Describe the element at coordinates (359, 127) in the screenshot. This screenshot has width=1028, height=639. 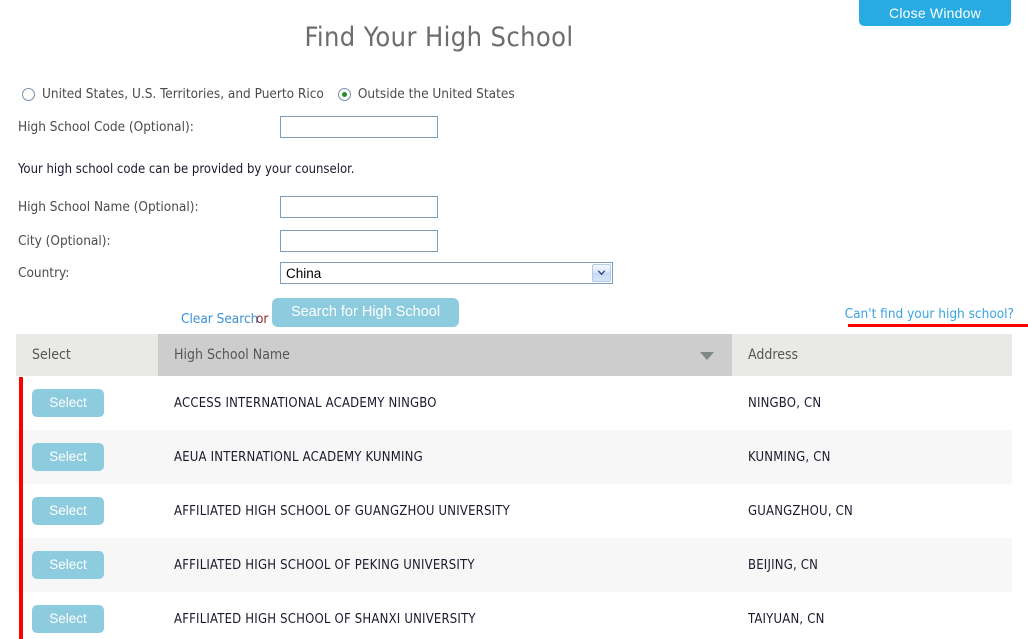
I see `high-school-code-input` at that location.